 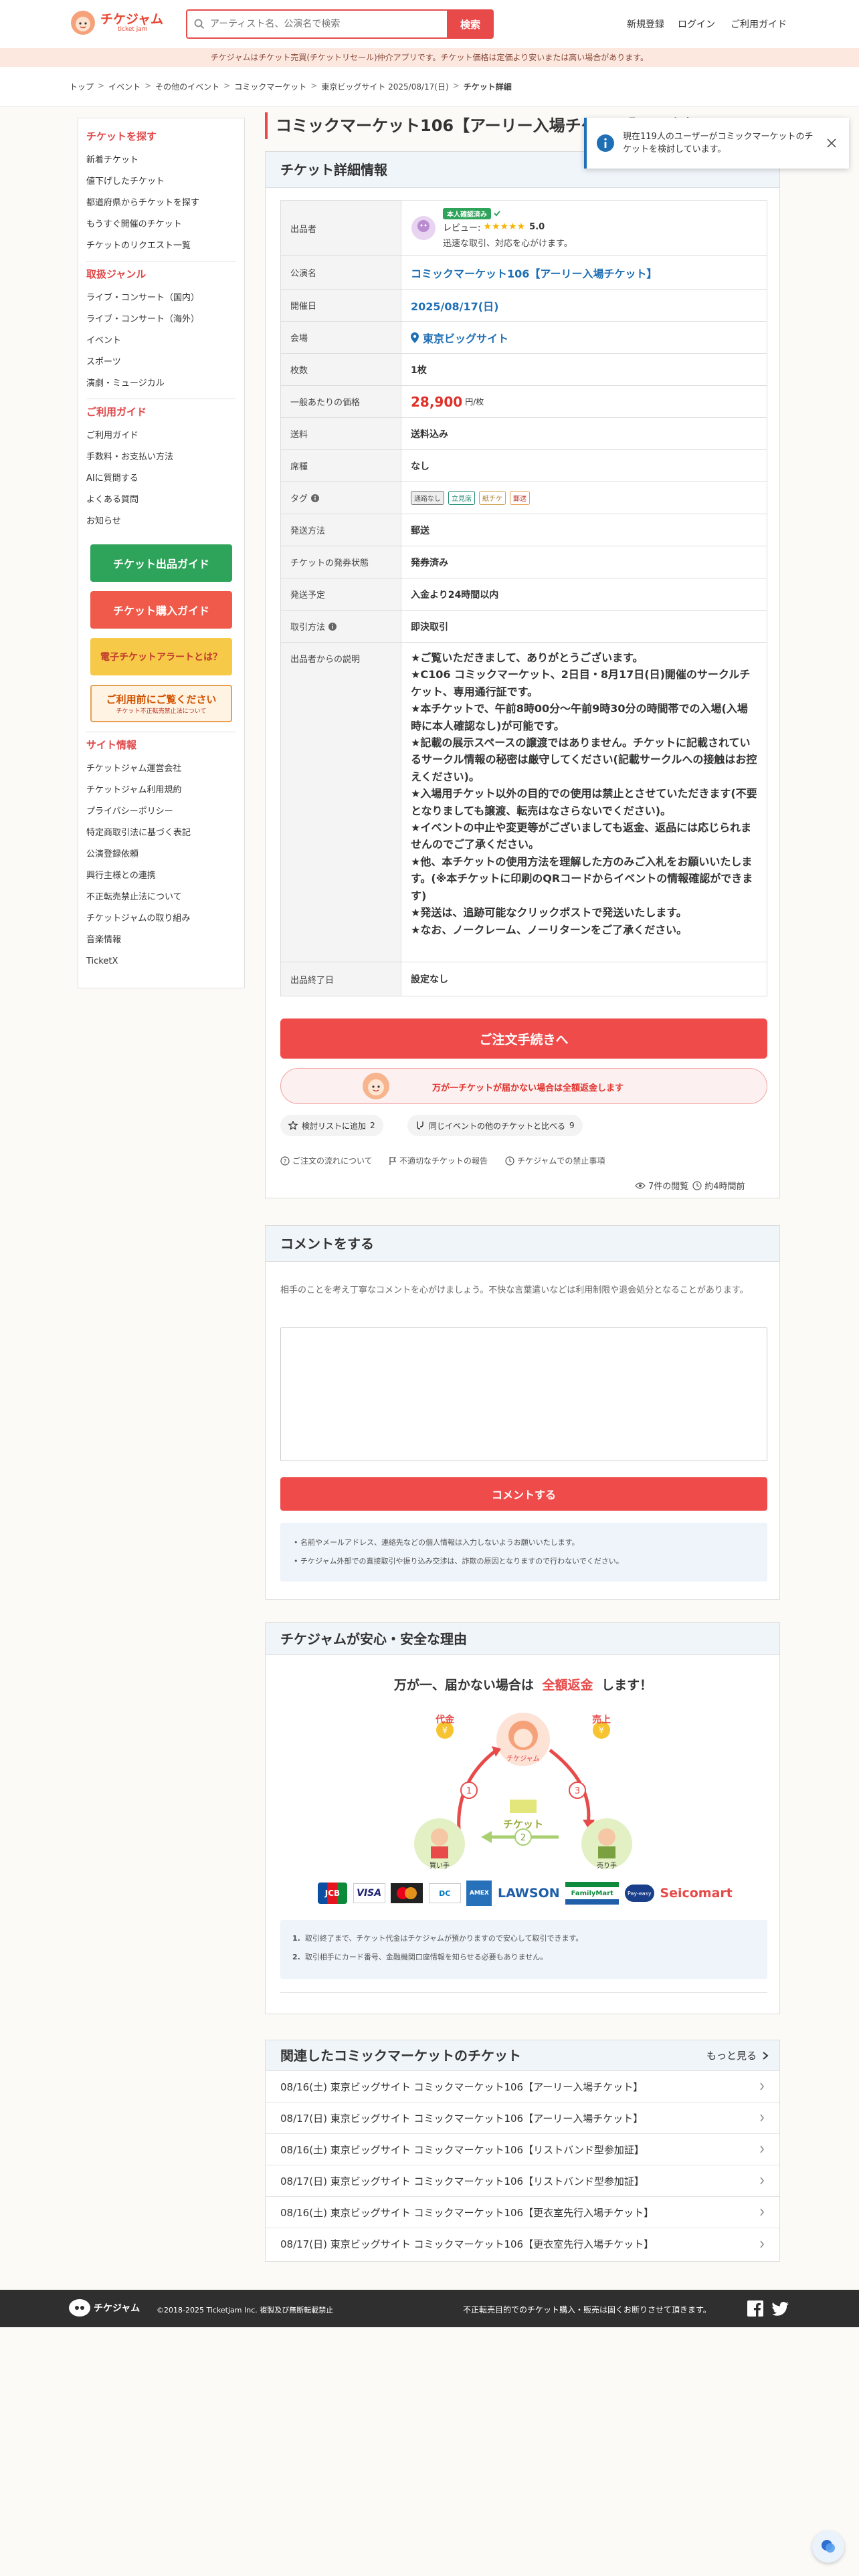 I want to click on eye-icon, so click(x=640, y=1185).